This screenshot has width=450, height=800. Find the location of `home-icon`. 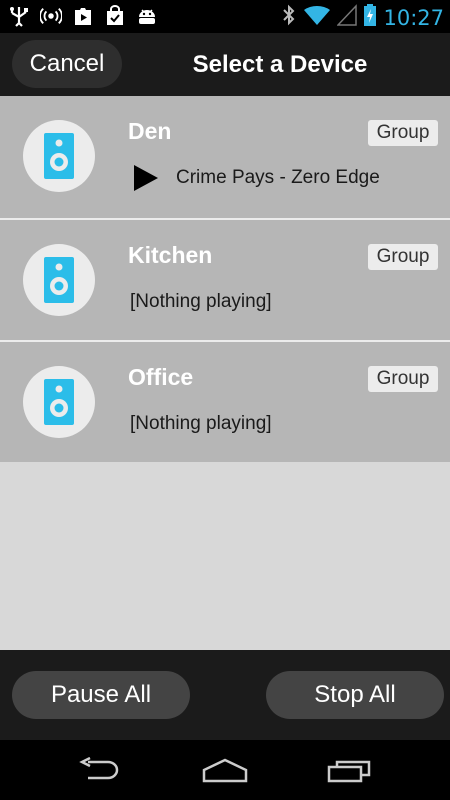

home-icon is located at coordinates (225, 770).